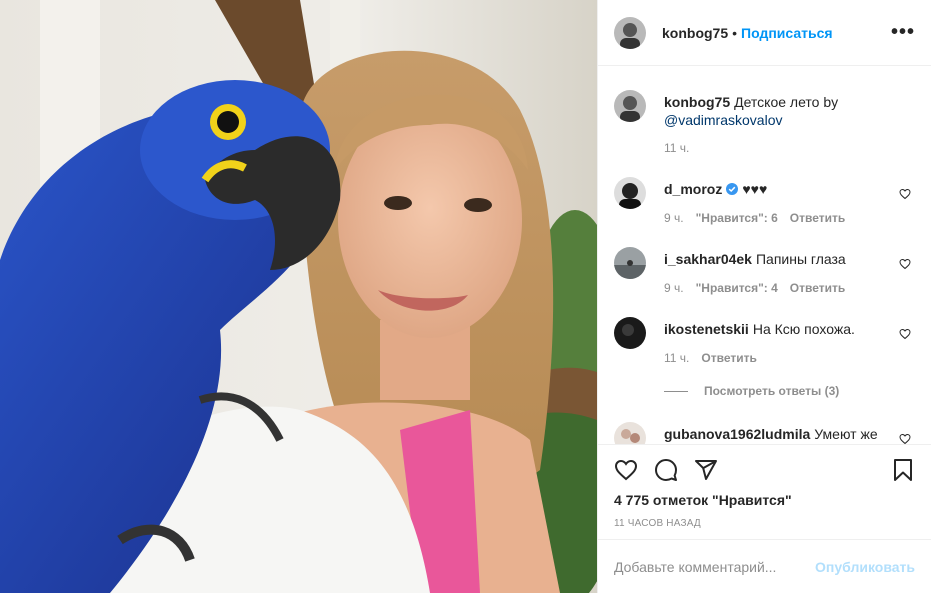 Image resolution: width=931 pixels, height=594 pixels. Describe the element at coordinates (630, 32) in the screenshot. I see `author-avatar` at that location.